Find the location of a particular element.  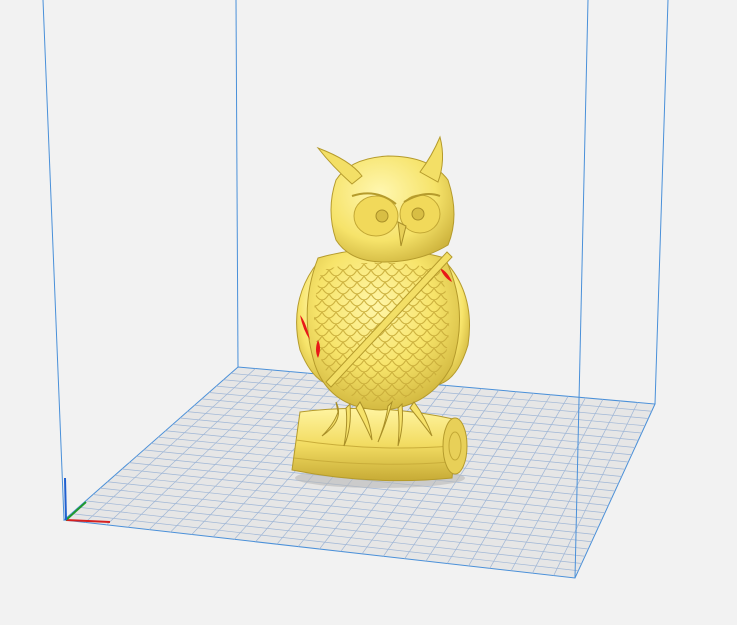

left-eye-icon is located at coordinates (382, 216).